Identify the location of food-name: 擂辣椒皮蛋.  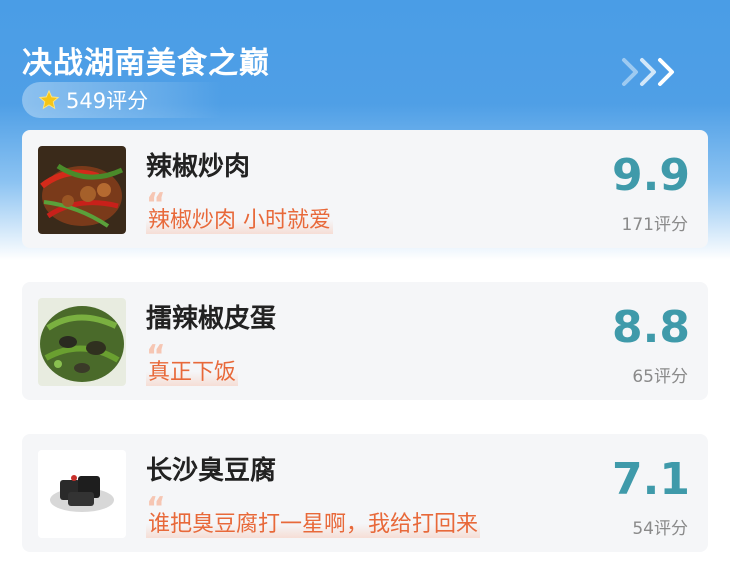
(211, 319).